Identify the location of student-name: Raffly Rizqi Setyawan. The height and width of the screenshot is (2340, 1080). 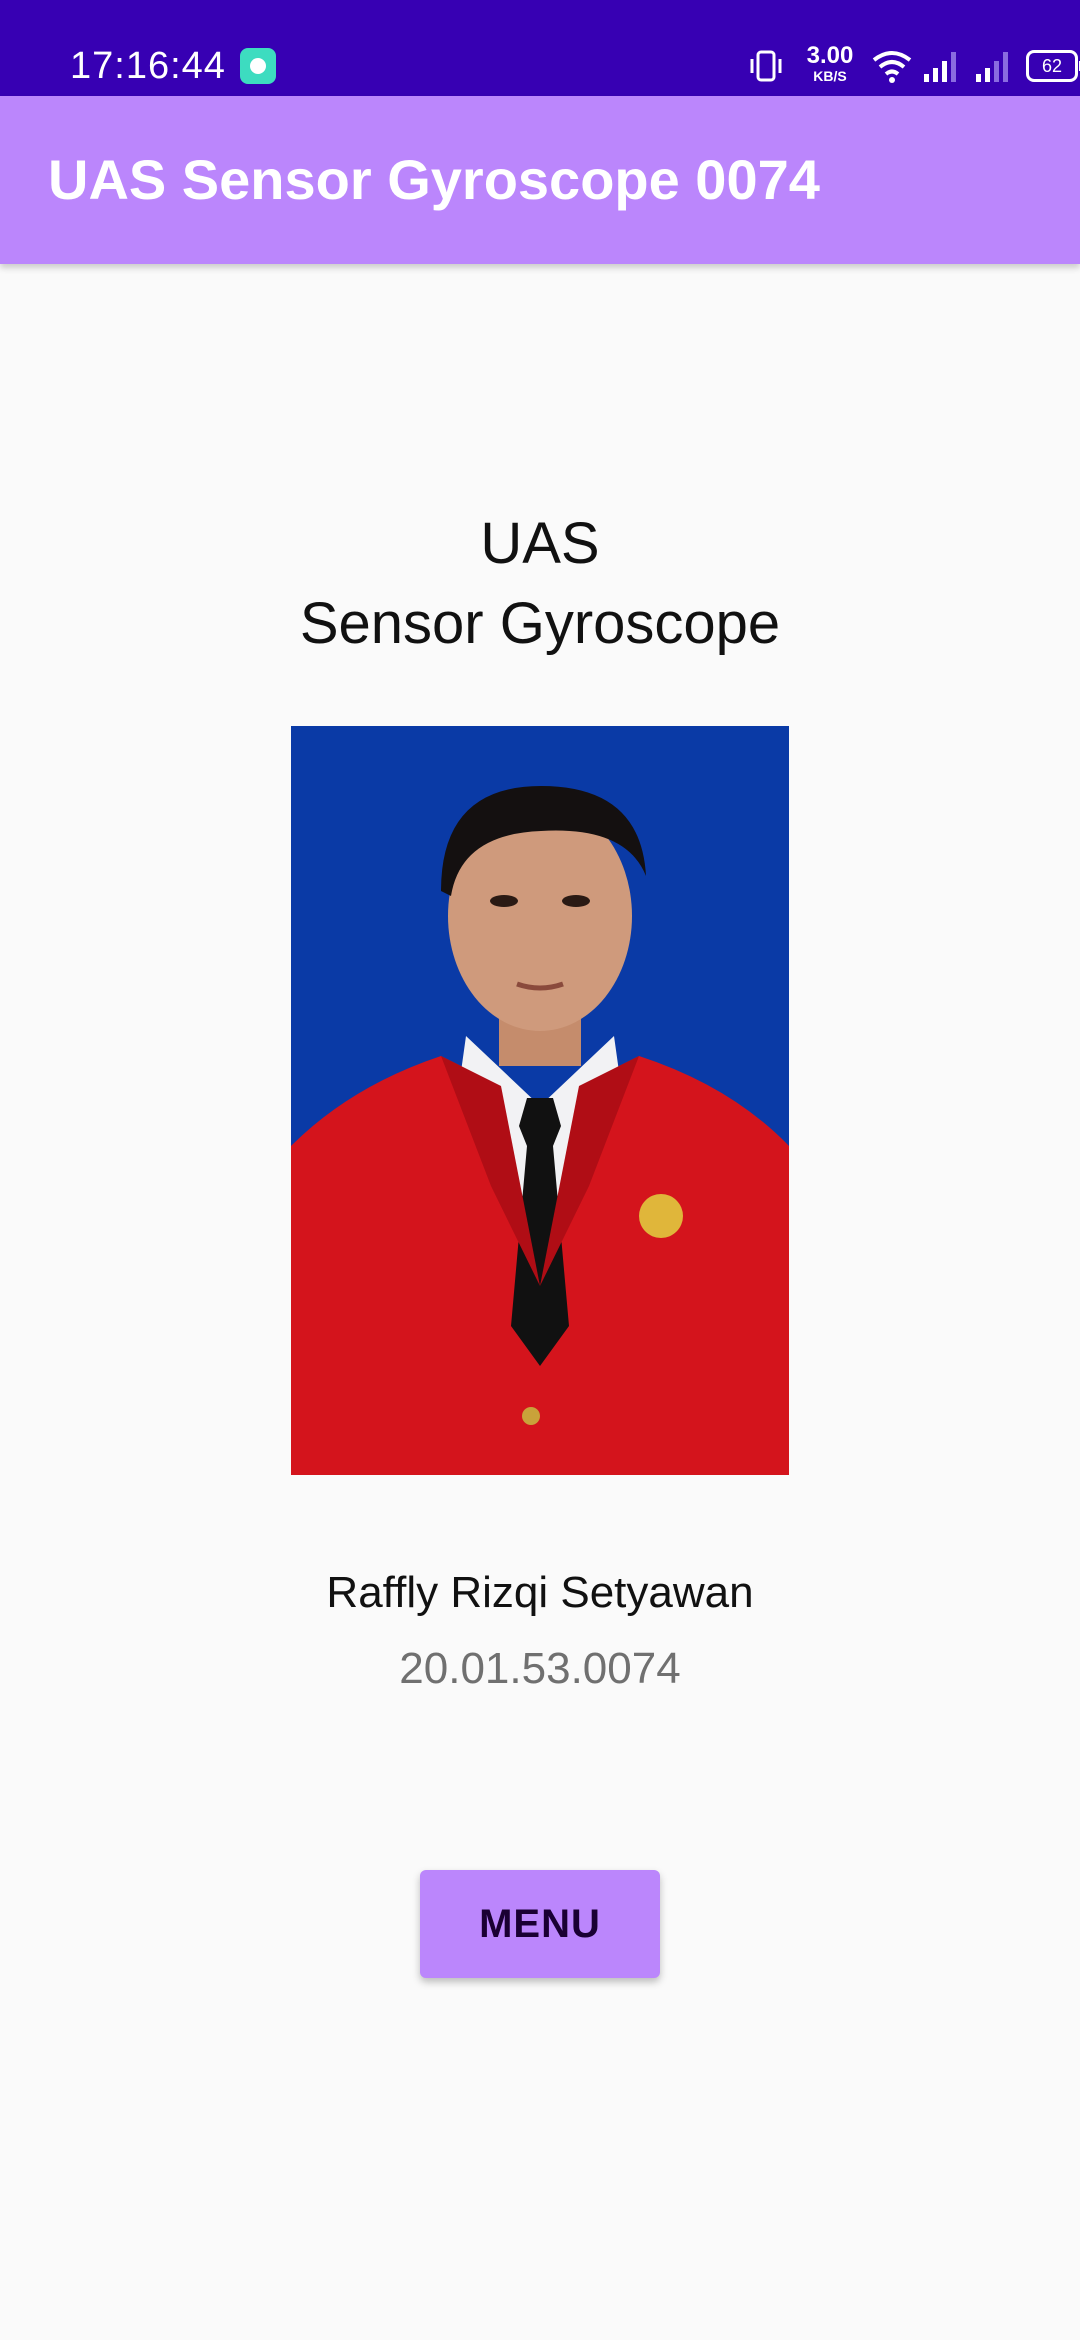
(540, 1592).